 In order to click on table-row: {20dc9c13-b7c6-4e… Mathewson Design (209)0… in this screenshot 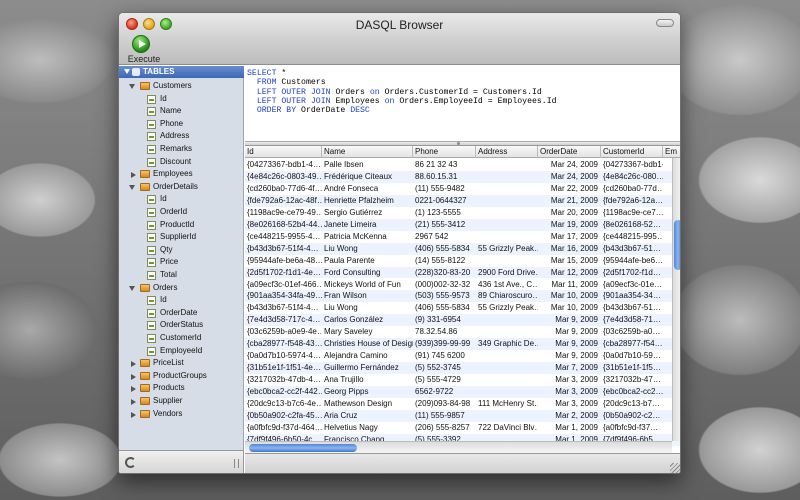, I will do `click(462, 404)`.